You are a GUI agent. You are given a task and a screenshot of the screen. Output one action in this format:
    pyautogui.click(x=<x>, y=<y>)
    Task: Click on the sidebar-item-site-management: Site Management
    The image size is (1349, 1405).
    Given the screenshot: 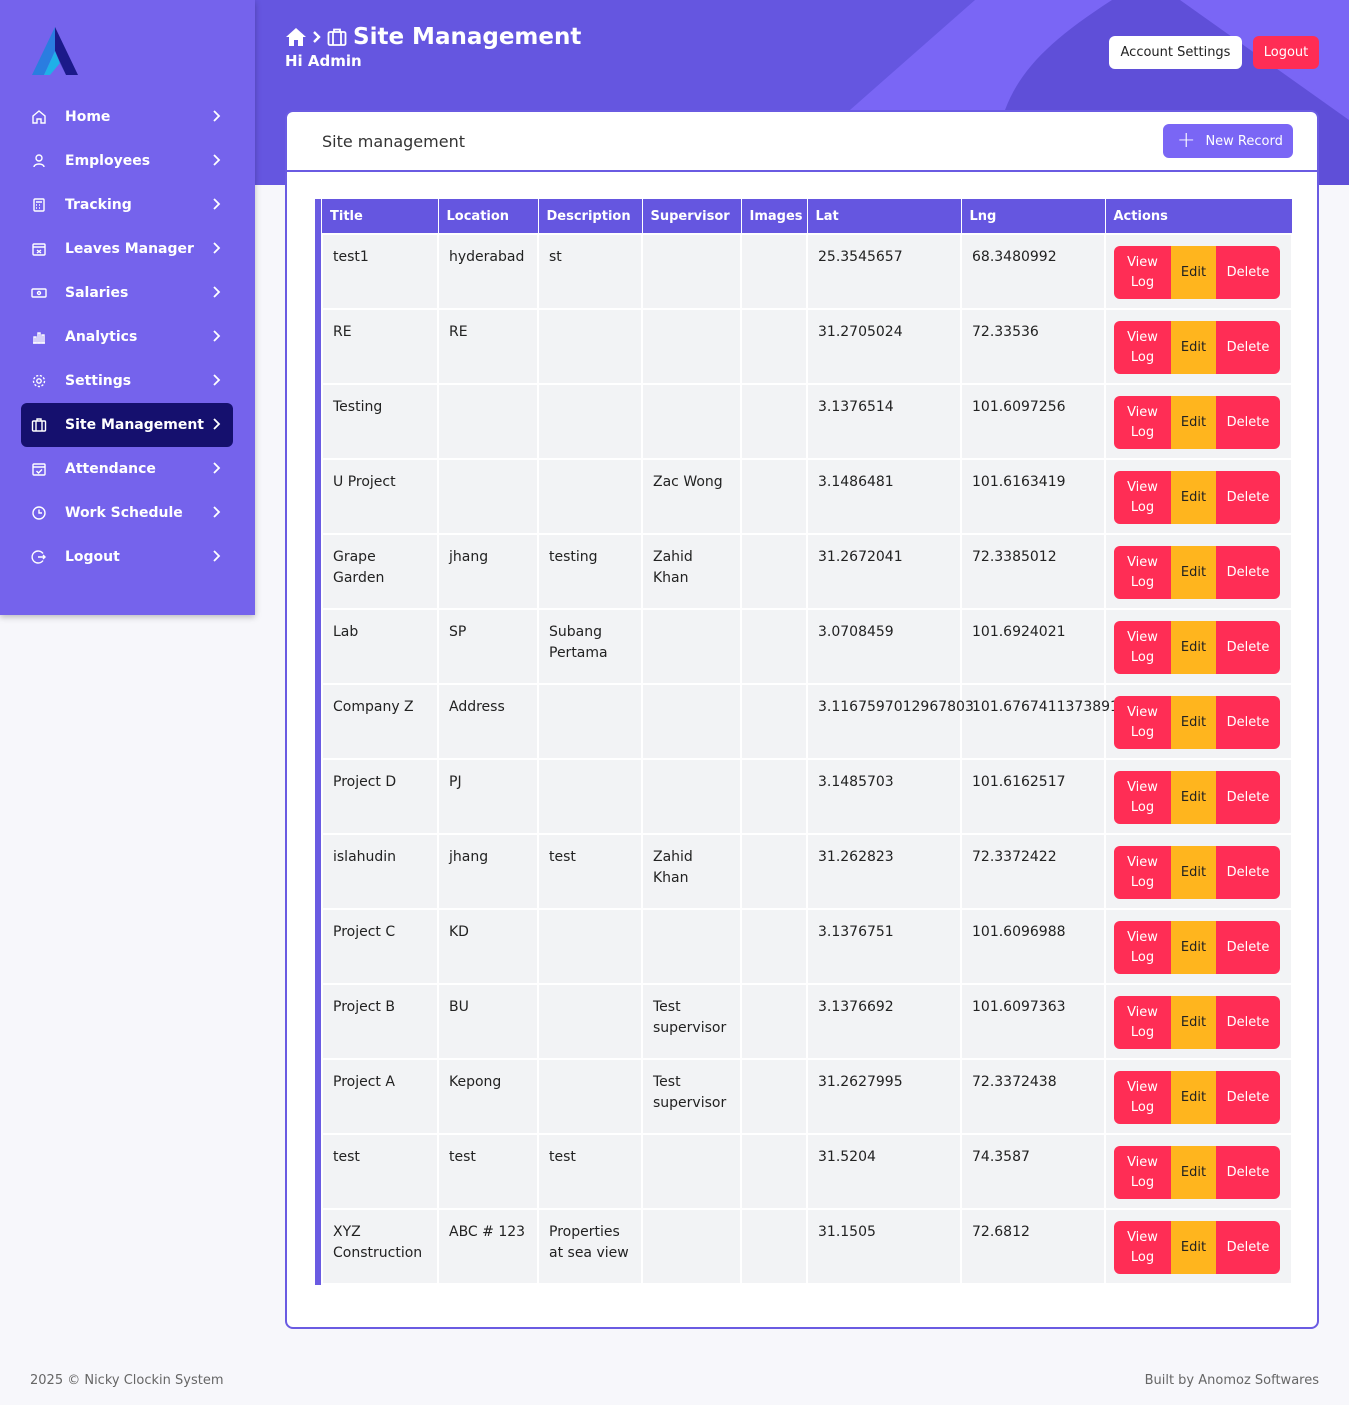 What is the action you would take?
    pyautogui.click(x=127, y=425)
    